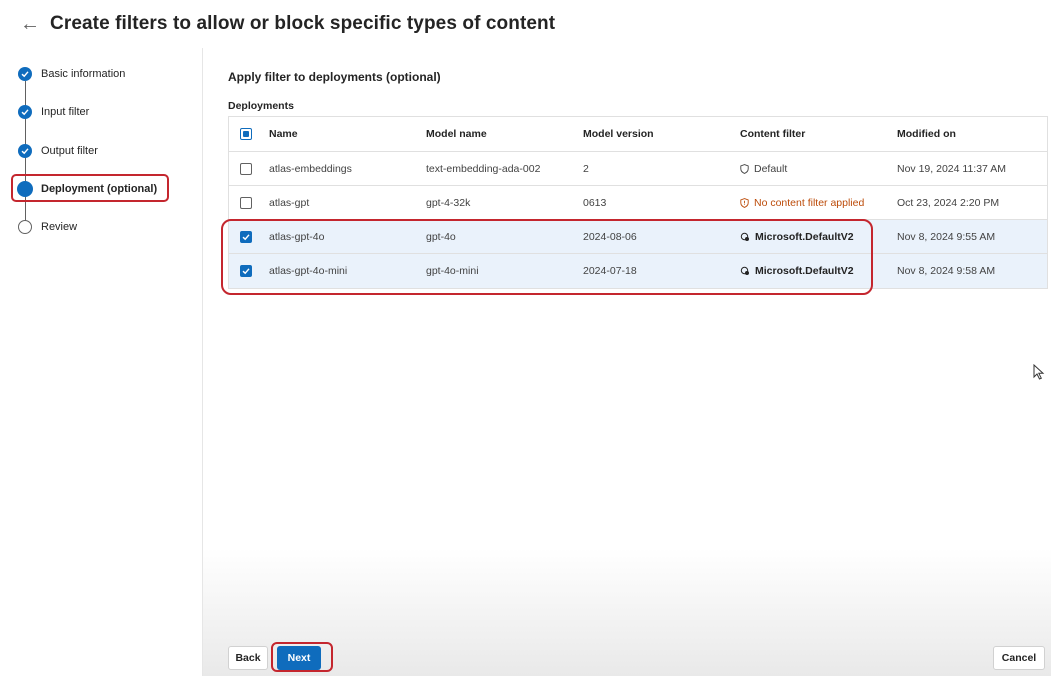 This screenshot has height=676, width=1051. I want to click on row-modified-on: Oct 23, 2024 2:20 PM, so click(948, 202).